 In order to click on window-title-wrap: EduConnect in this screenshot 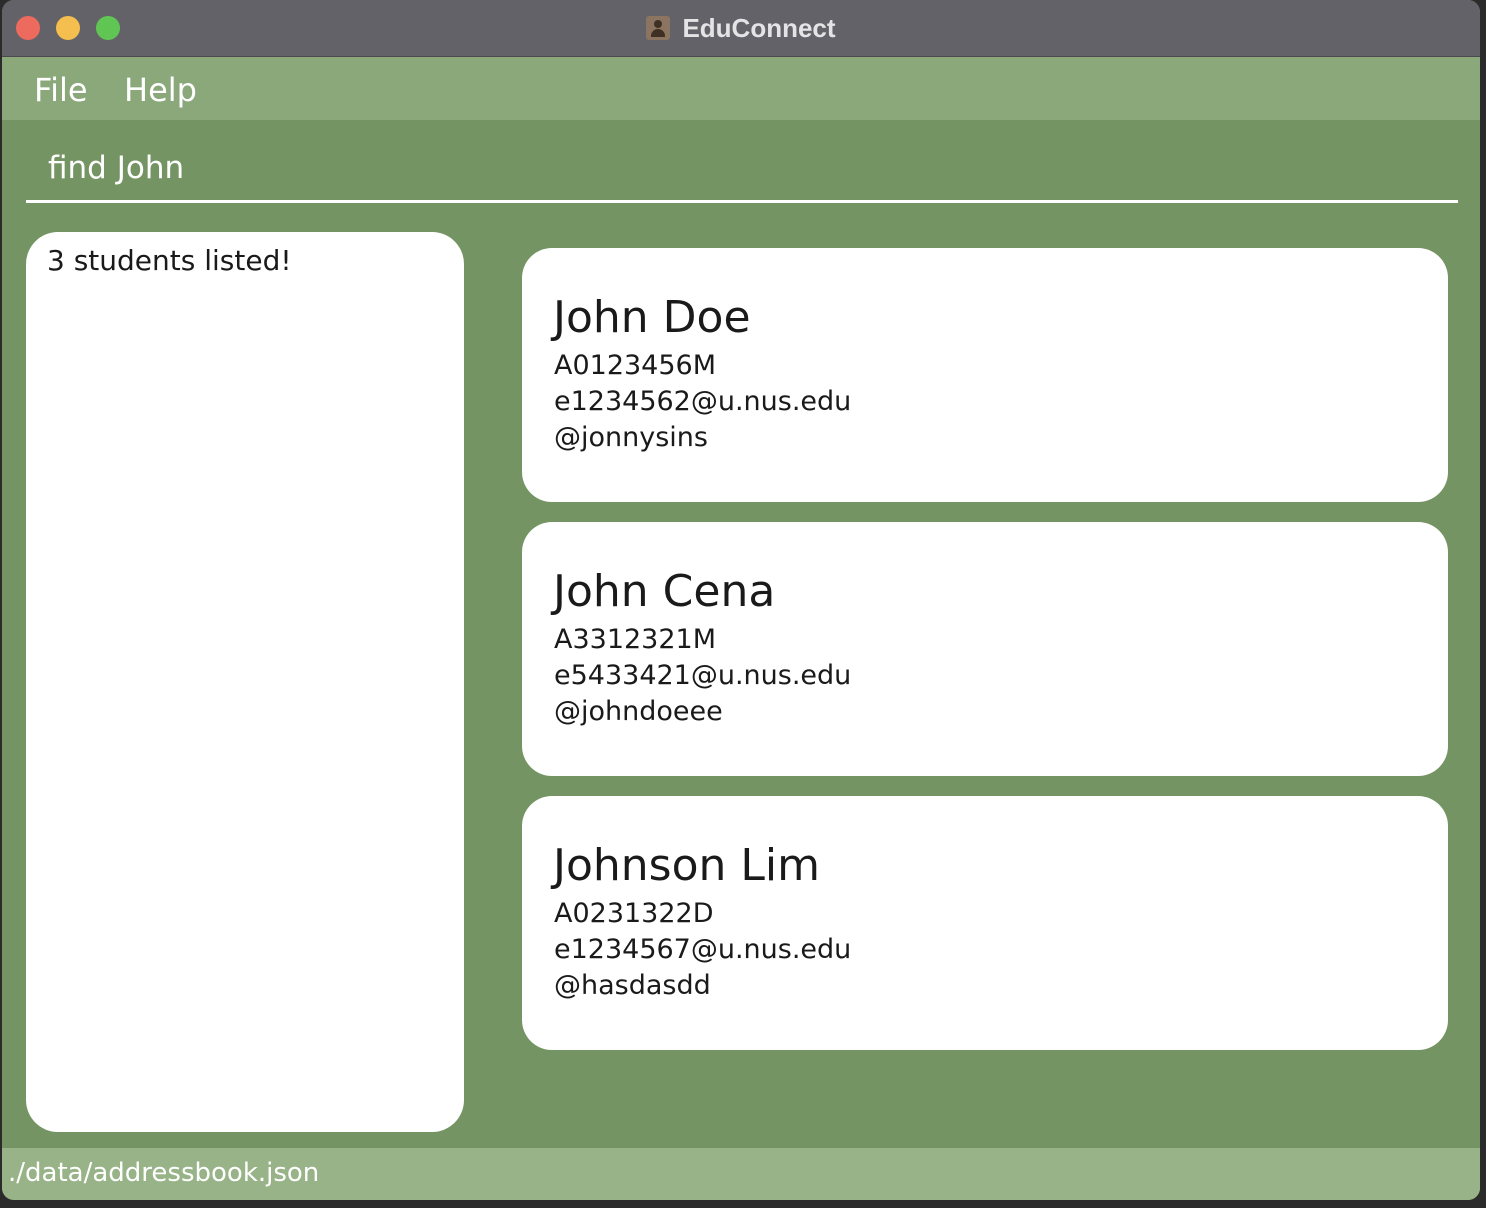, I will do `click(741, 28)`.